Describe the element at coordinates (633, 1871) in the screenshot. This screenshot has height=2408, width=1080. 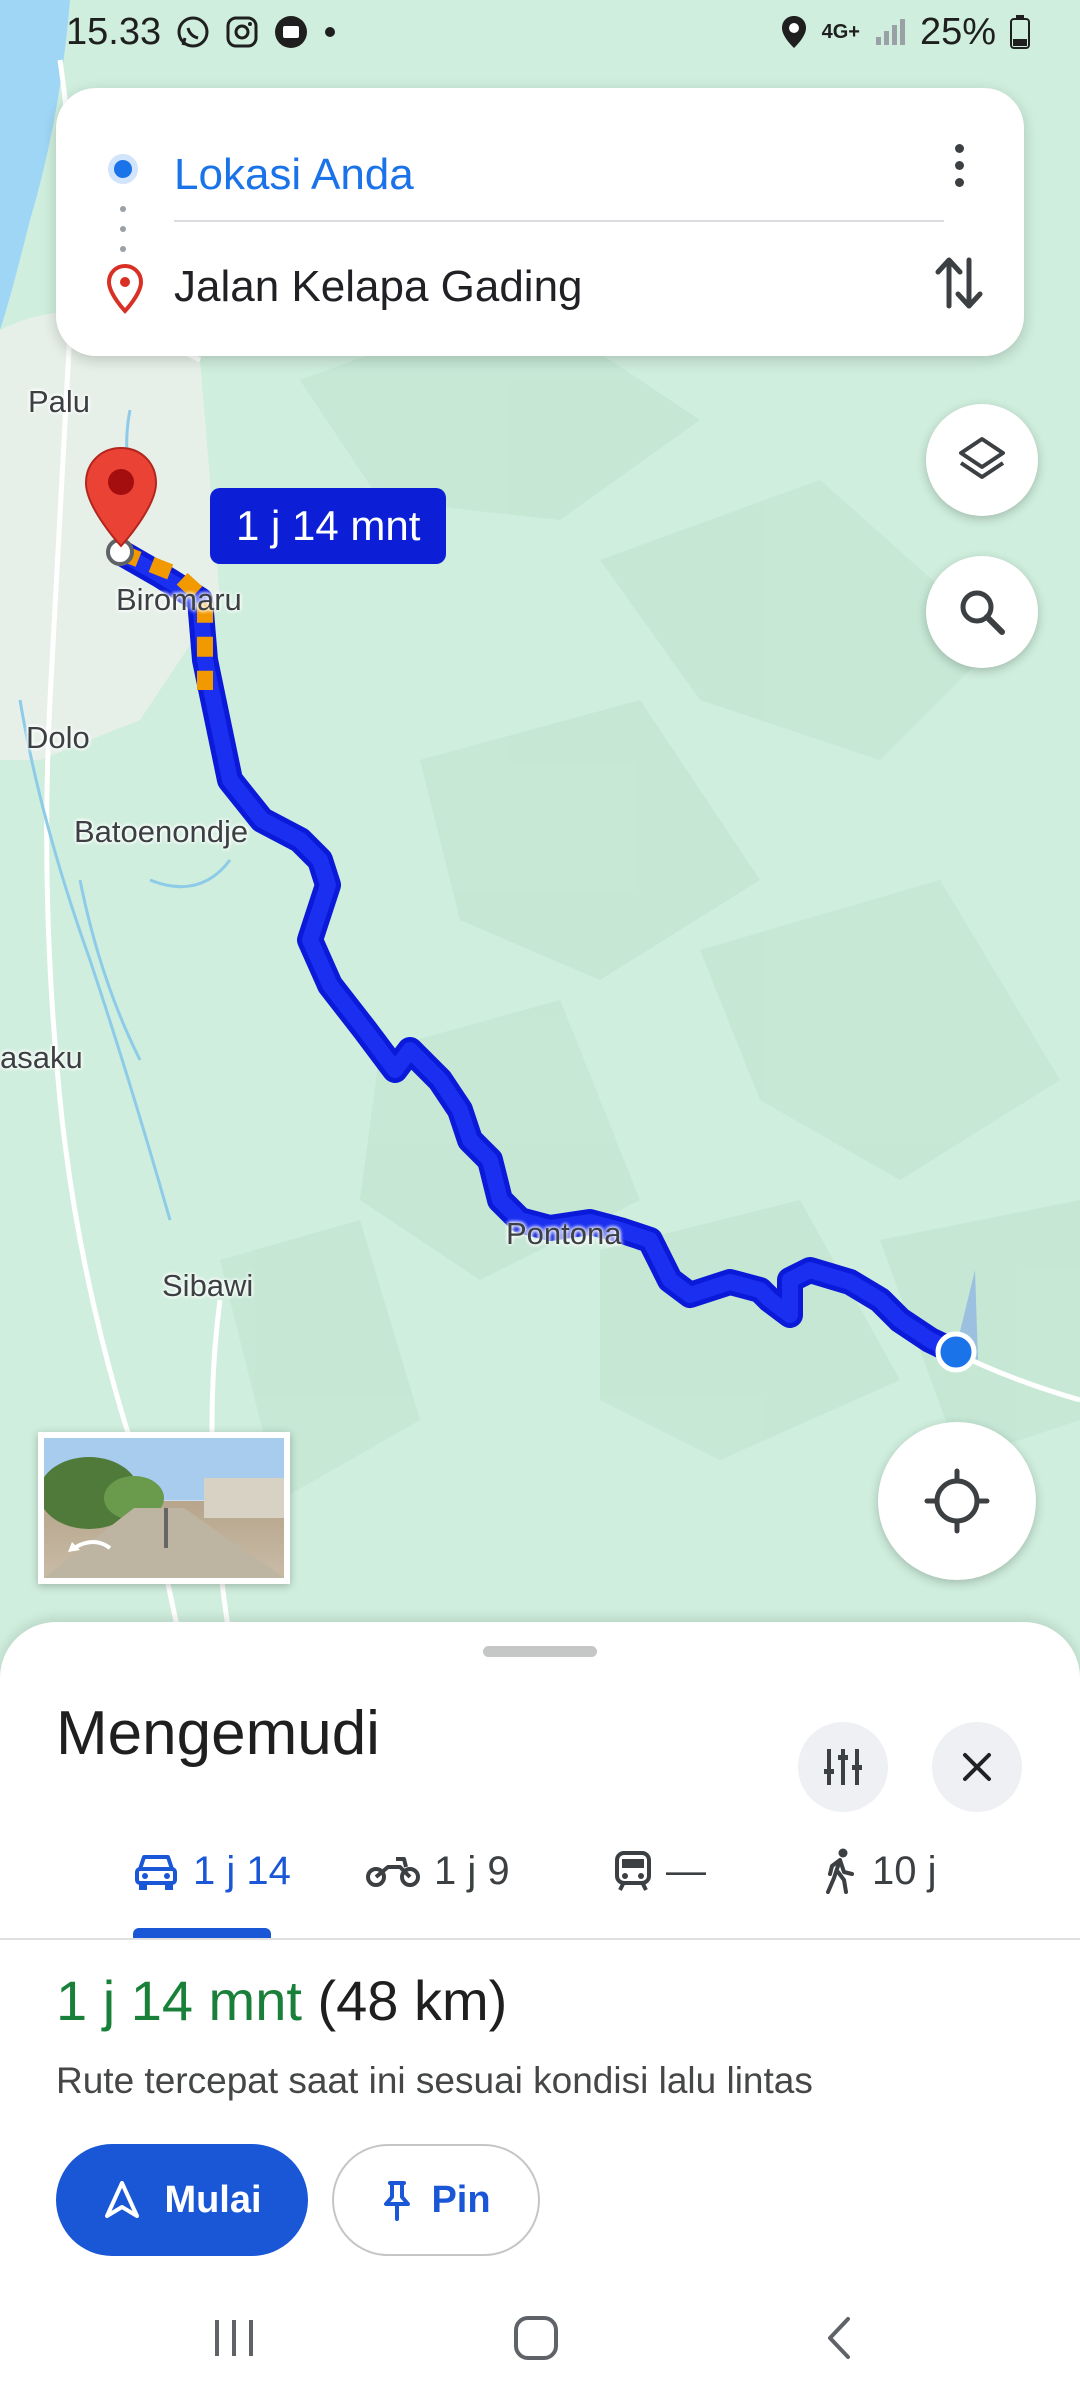
I see `transit-icon` at that location.